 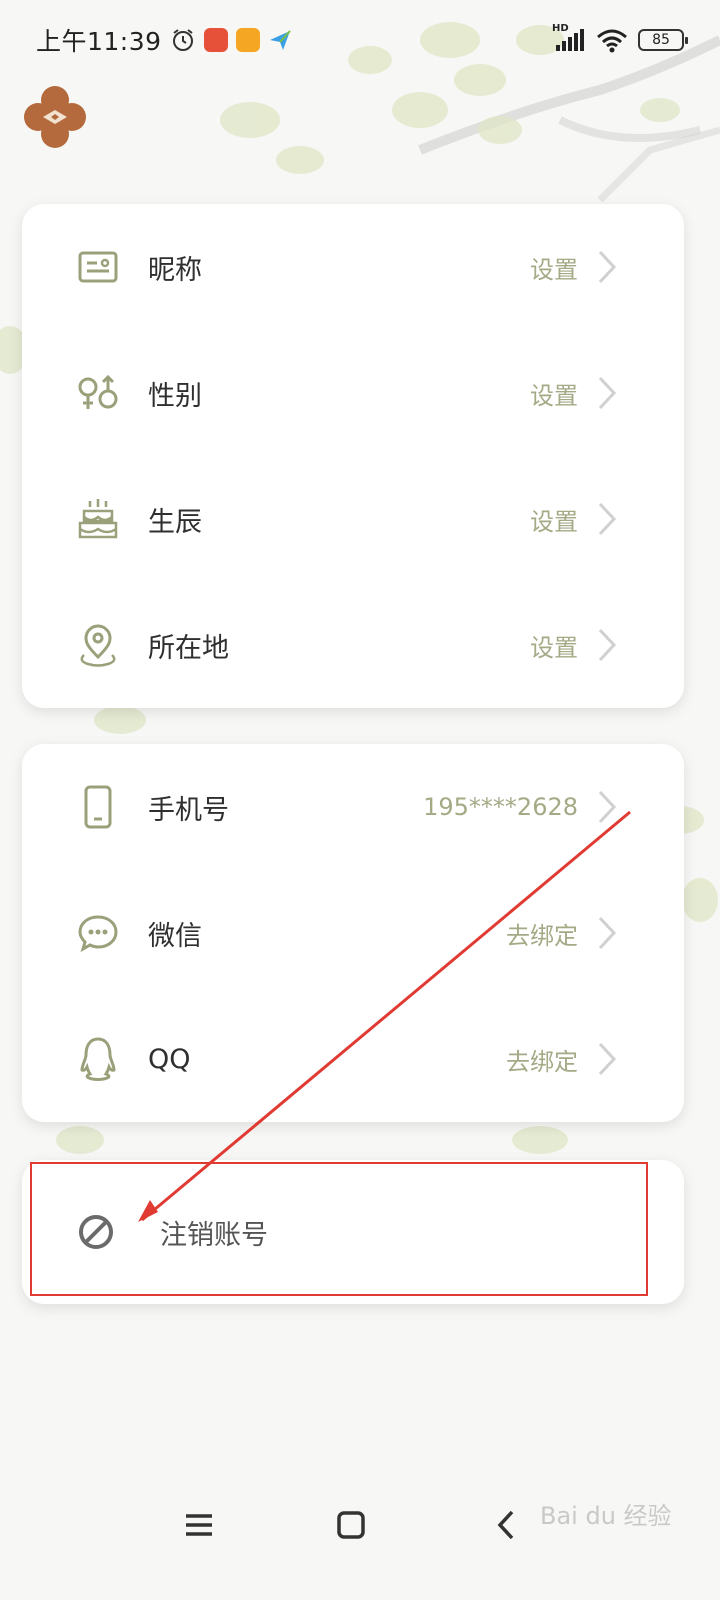 What do you see at coordinates (98, 1059) in the screenshot?
I see `qq-penguin-icon` at bounding box center [98, 1059].